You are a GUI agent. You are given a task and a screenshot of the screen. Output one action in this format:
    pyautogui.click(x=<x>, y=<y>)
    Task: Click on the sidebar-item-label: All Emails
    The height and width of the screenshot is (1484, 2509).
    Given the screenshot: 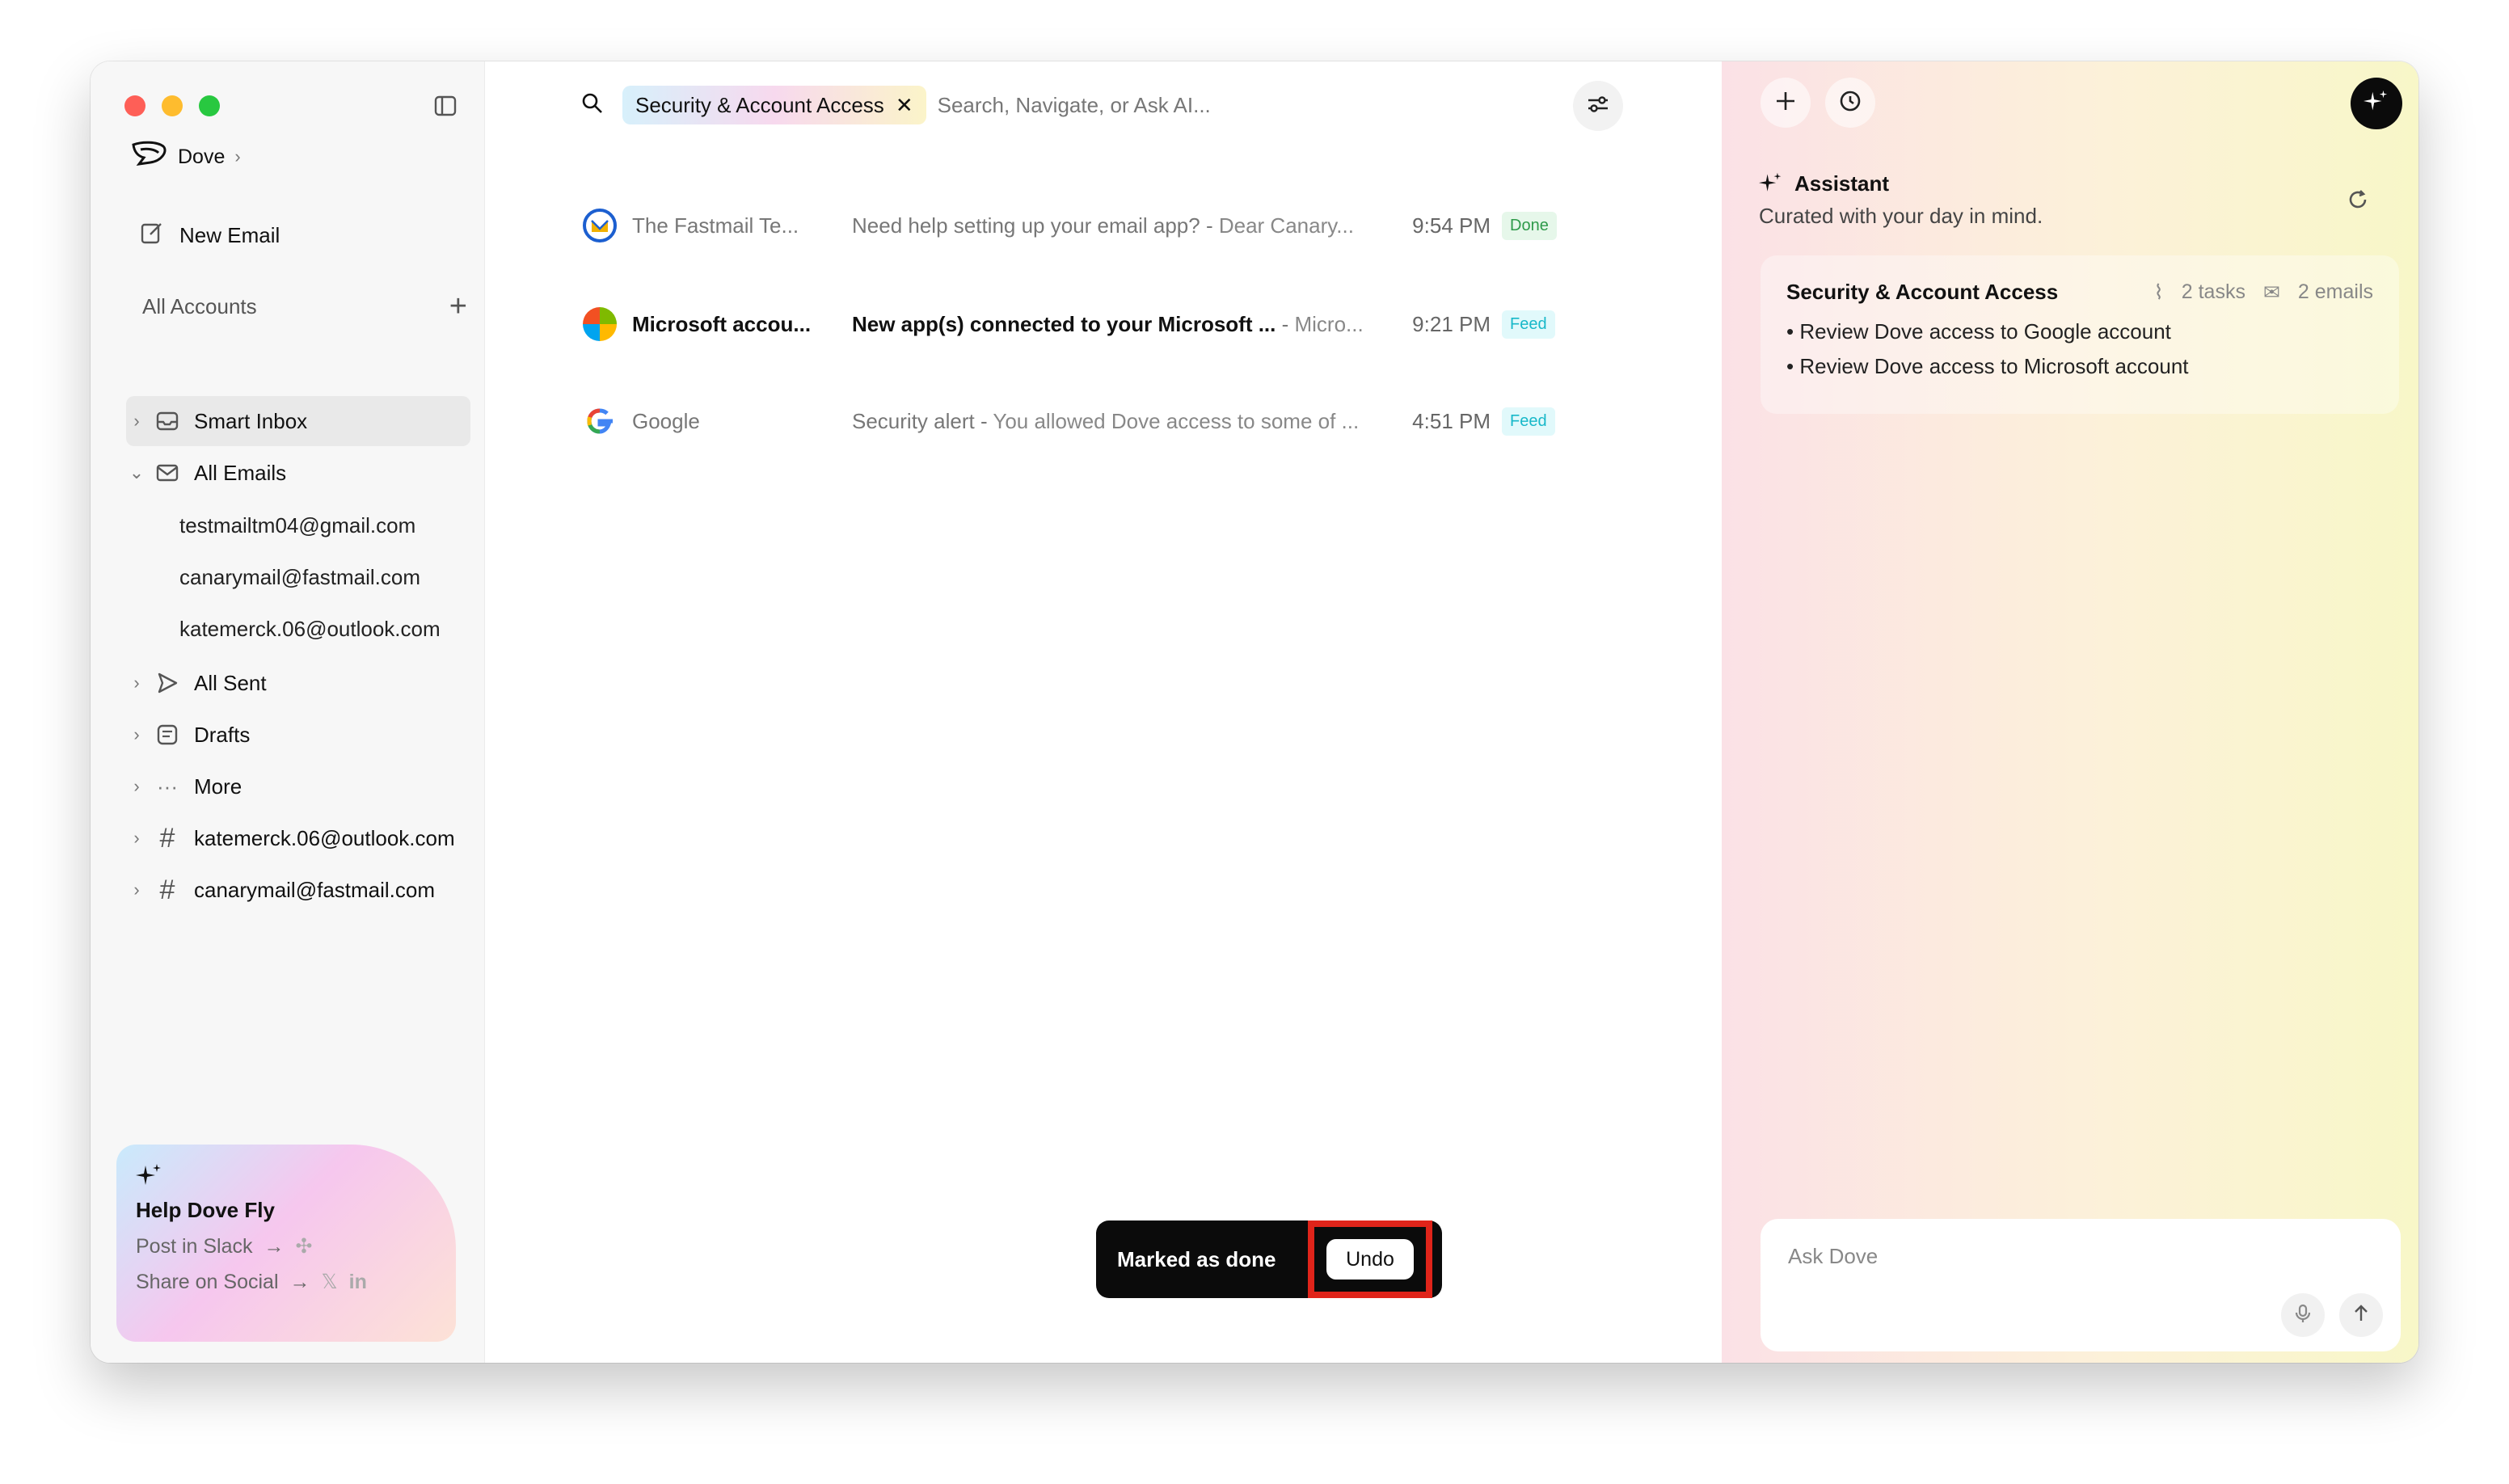 What is the action you would take?
    pyautogui.click(x=240, y=472)
    